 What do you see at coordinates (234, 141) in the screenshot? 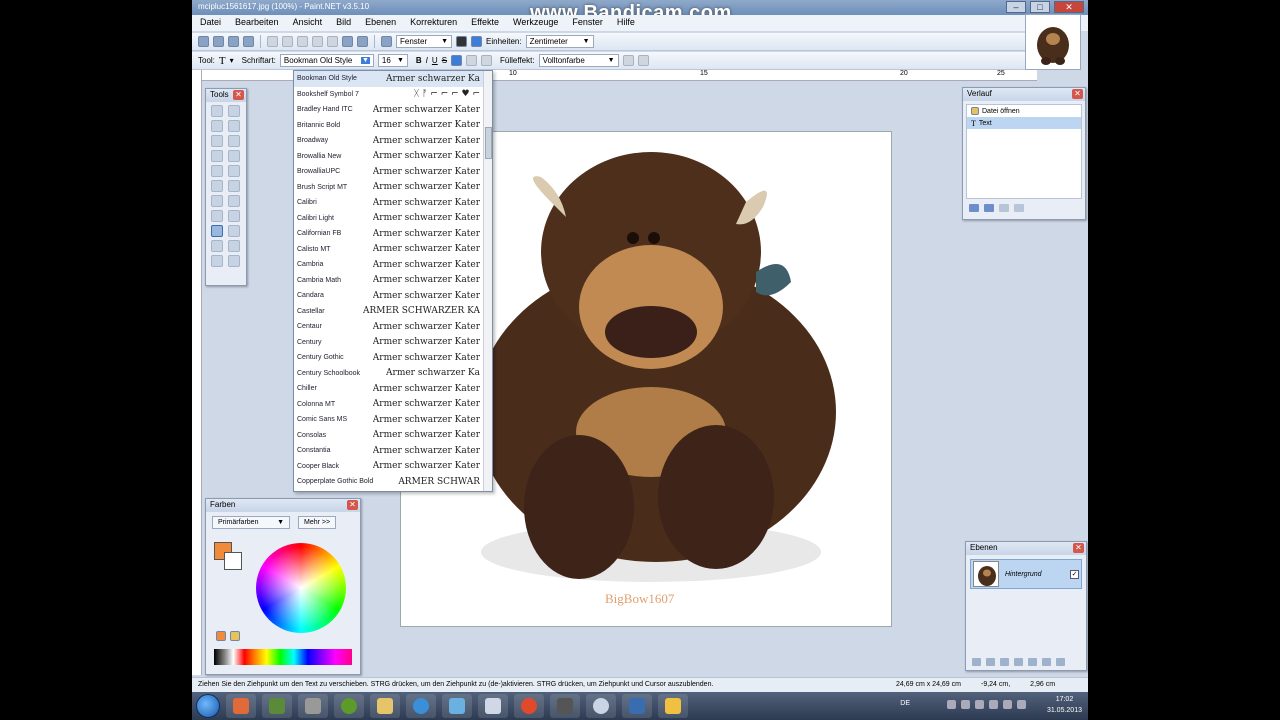
I see `zoom-tool-icon` at bounding box center [234, 141].